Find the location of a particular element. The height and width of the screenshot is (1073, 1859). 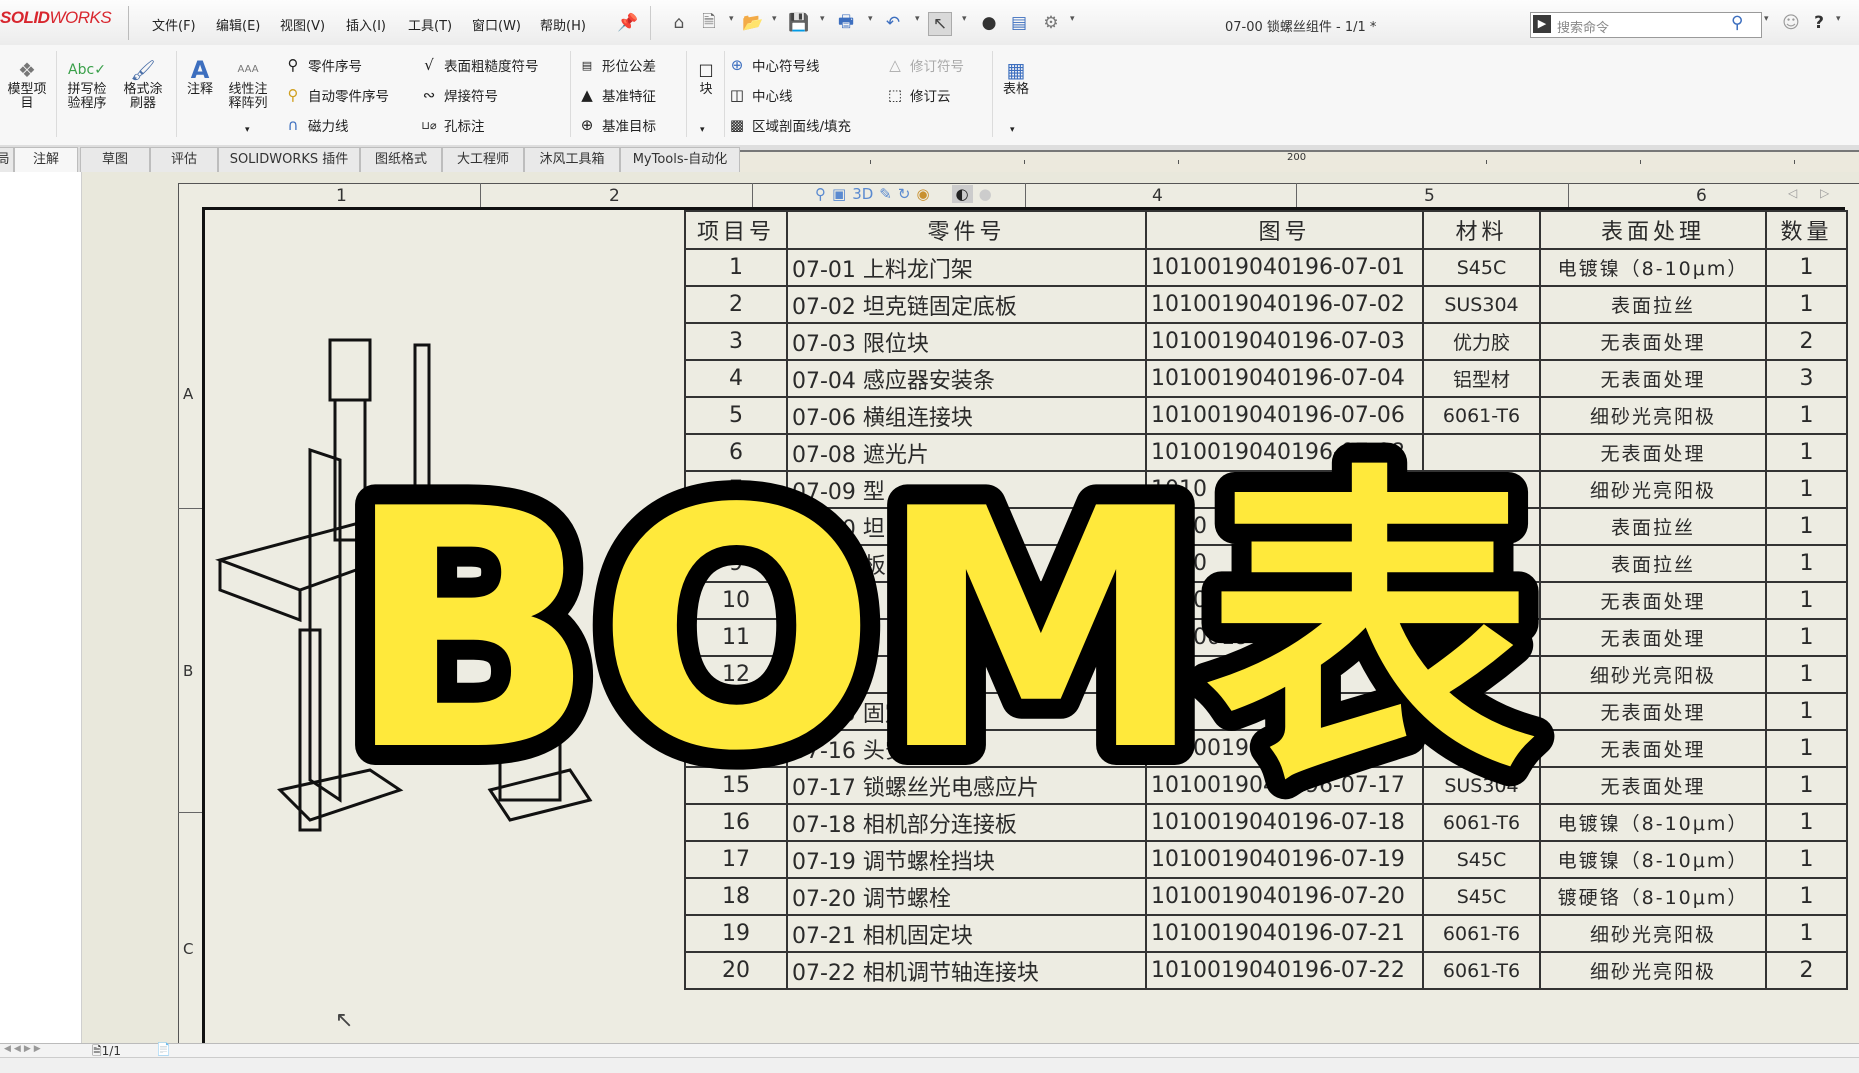

cell-item-no: 14 is located at coordinates (736, 748).